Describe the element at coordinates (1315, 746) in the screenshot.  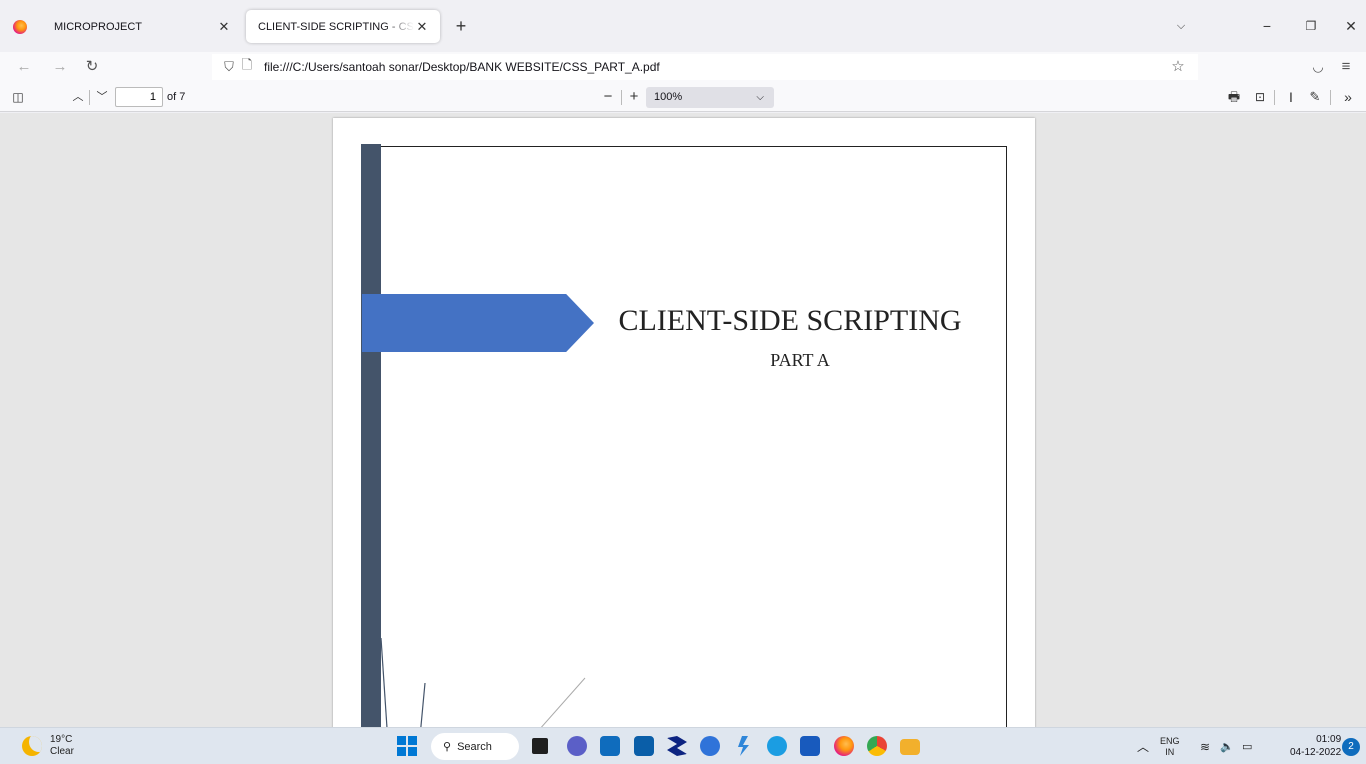
I see `clock: 01:09 04-12-2022` at that location.